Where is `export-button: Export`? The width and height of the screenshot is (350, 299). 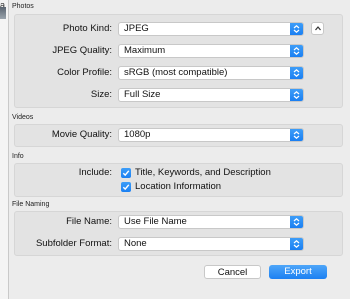
export-button: Export is located at coordinates (298, 272).